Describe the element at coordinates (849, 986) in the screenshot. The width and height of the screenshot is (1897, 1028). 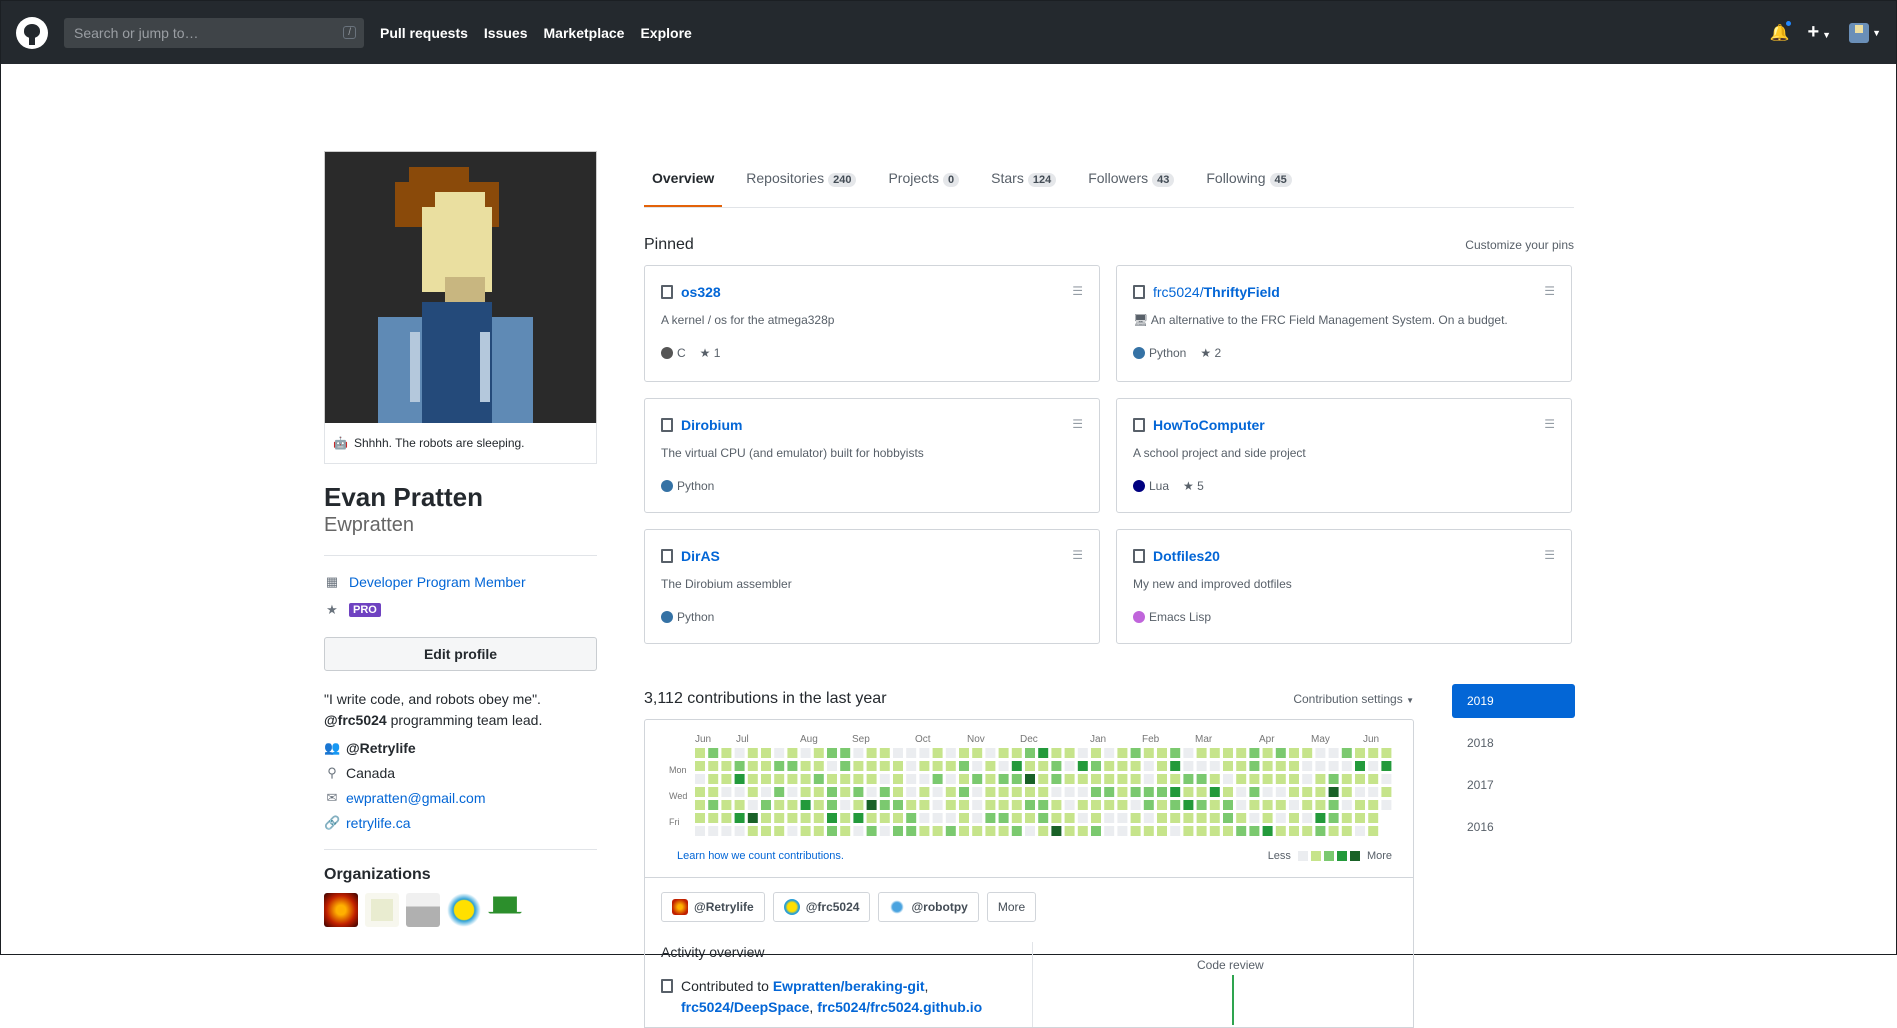
I see `contributed-repo-link: Ewpratten/beraking-git` at that location.